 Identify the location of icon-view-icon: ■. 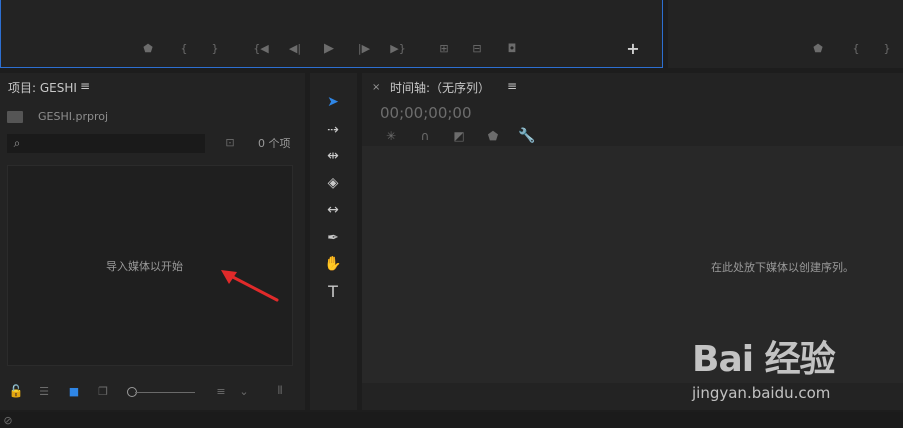
(74, 391).